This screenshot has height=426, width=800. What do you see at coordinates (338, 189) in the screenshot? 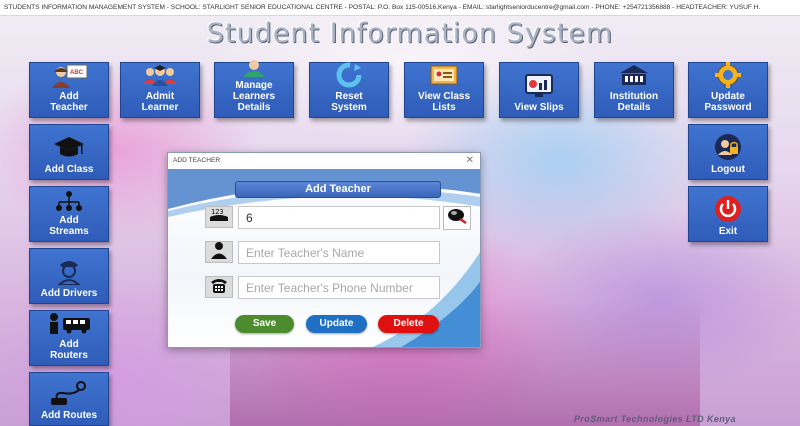
I see `dialog-heading: Add Teacher` at bounding box center [338, 189].